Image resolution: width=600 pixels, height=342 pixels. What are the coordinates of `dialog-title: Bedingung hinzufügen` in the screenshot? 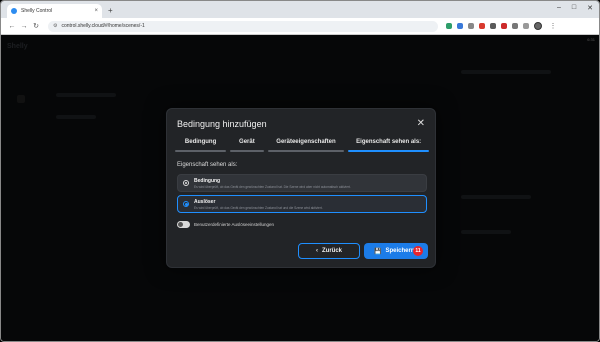 It's located at (222, 124).